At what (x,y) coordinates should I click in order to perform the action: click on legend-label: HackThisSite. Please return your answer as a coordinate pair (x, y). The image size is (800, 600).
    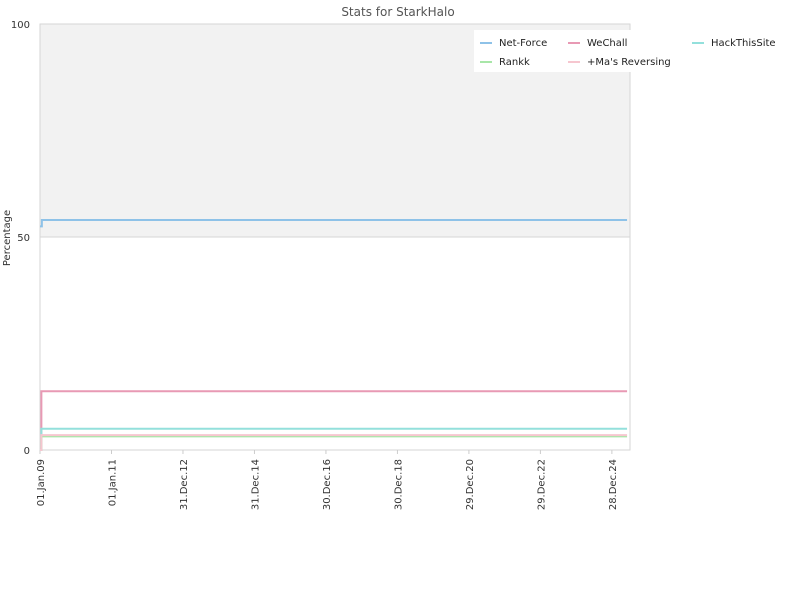
    Looking at the image, I should click on (743, 43).